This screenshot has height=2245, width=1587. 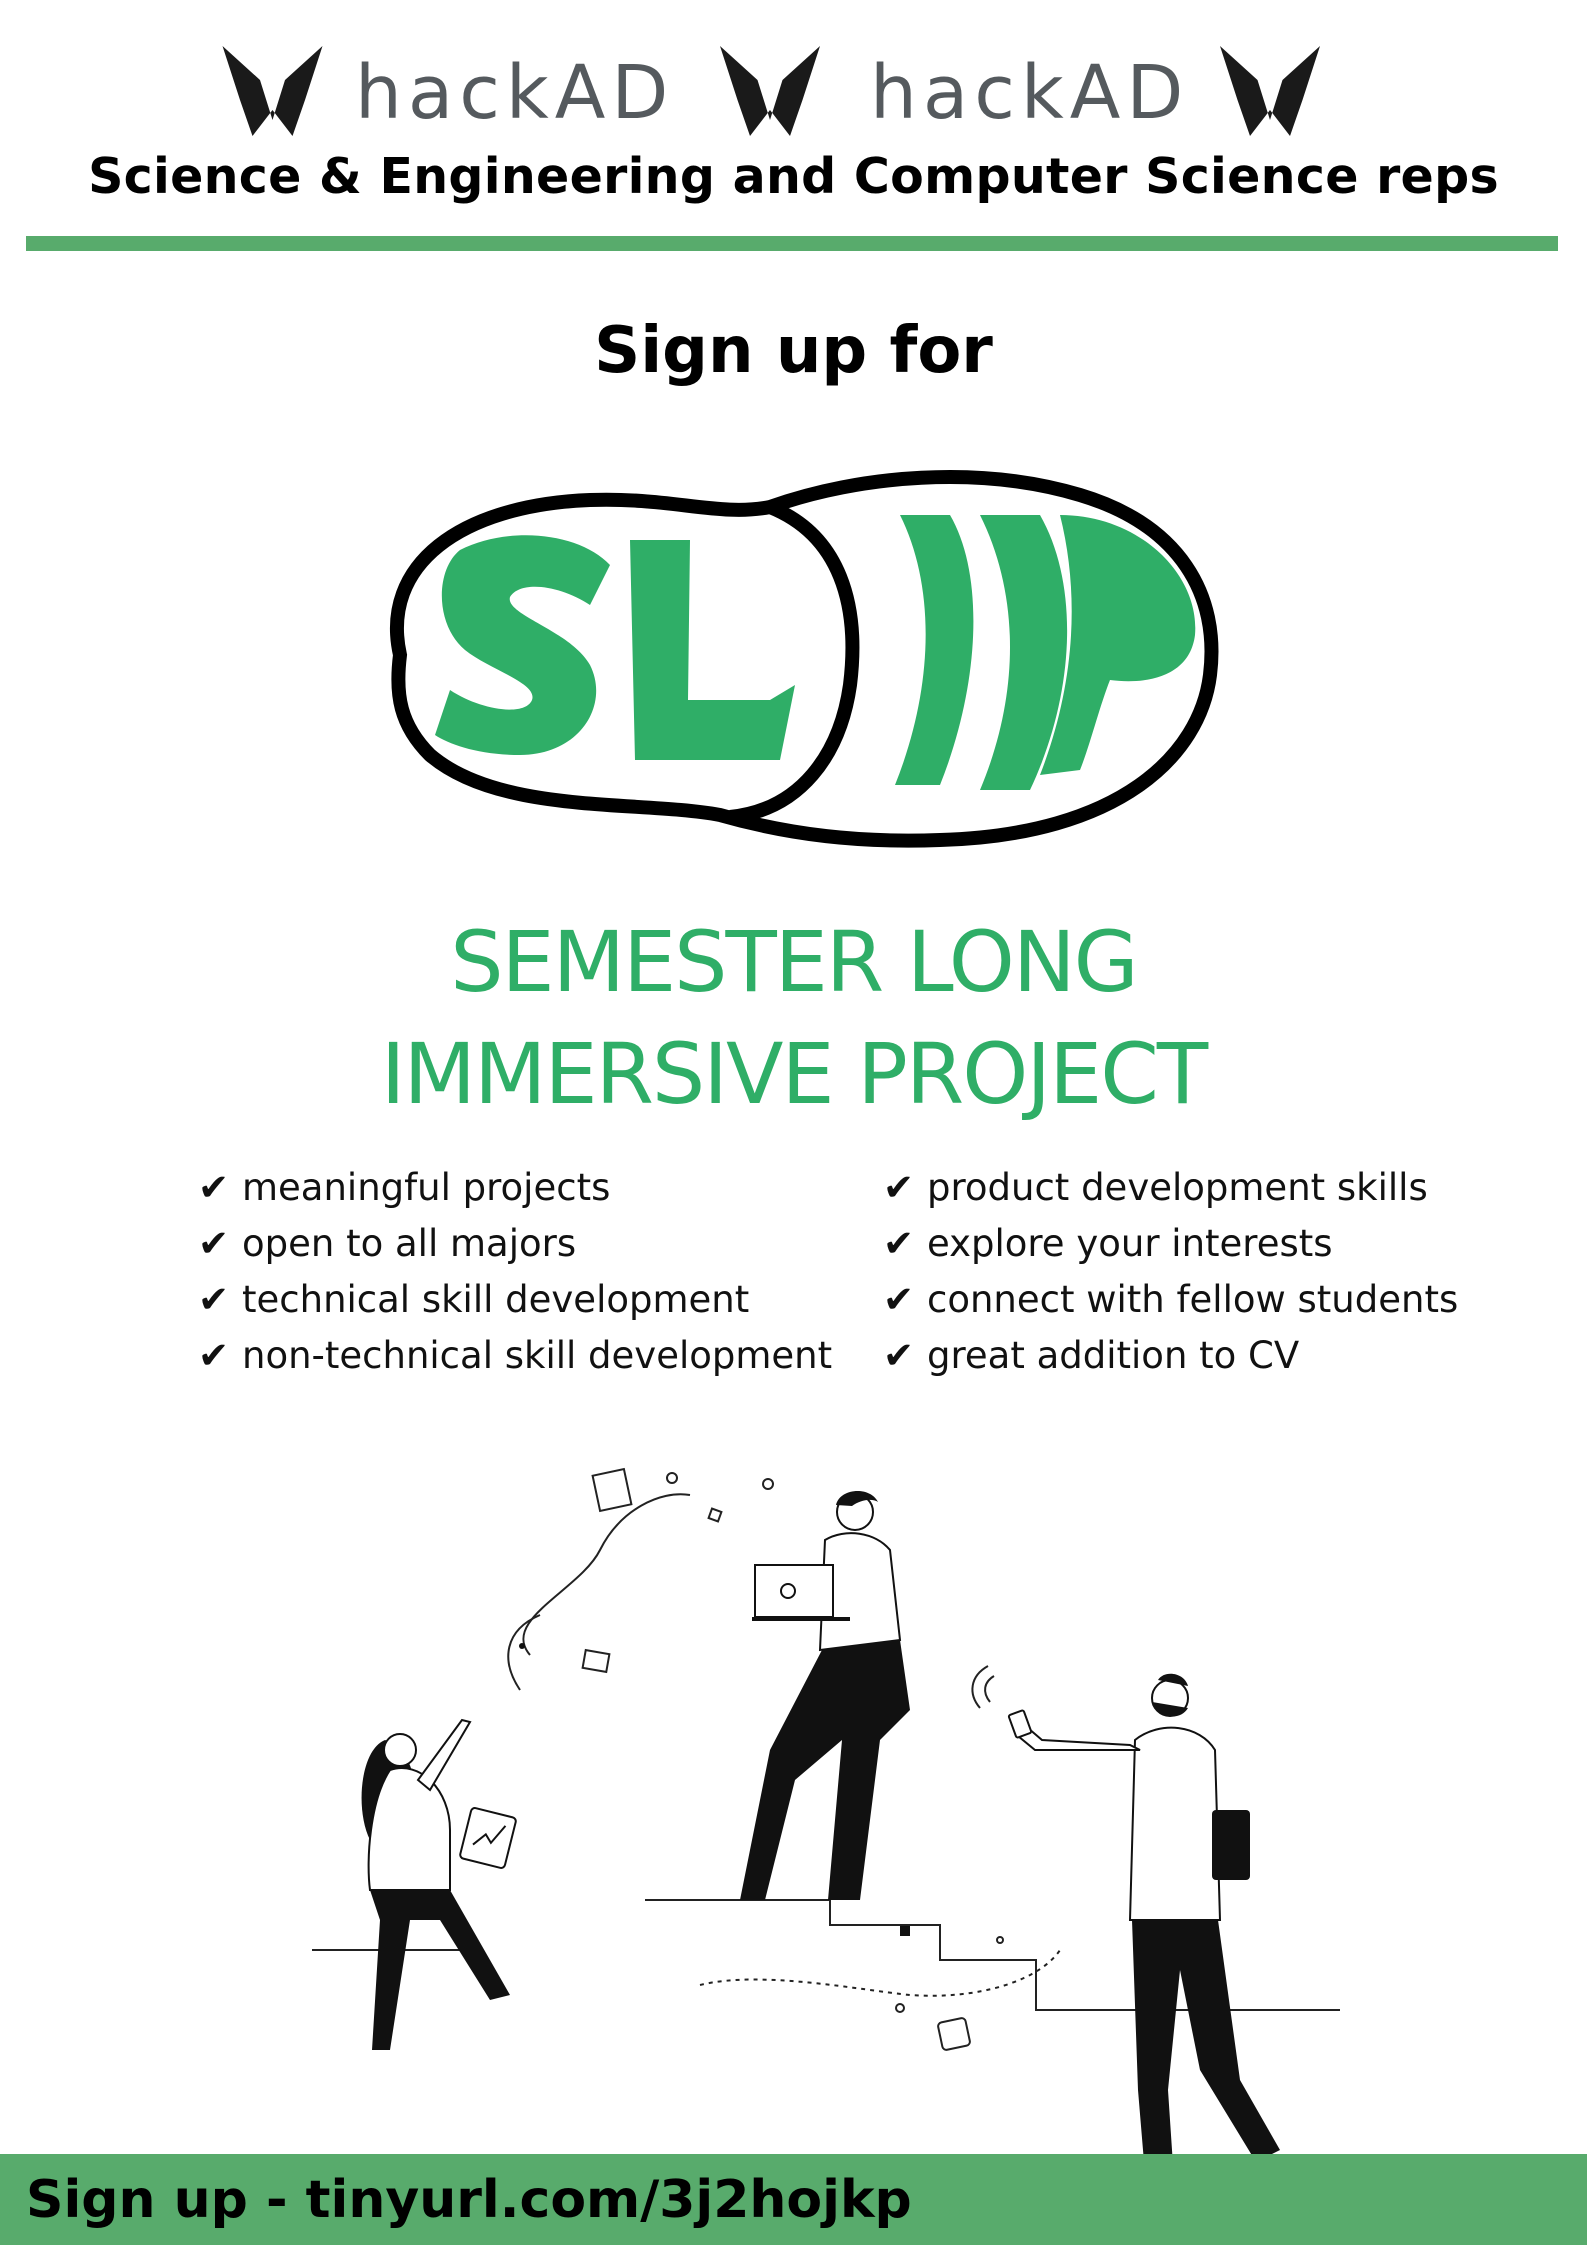 I want to click on list-item: ✔ meaningful projects, so click(x=515, y=1188).